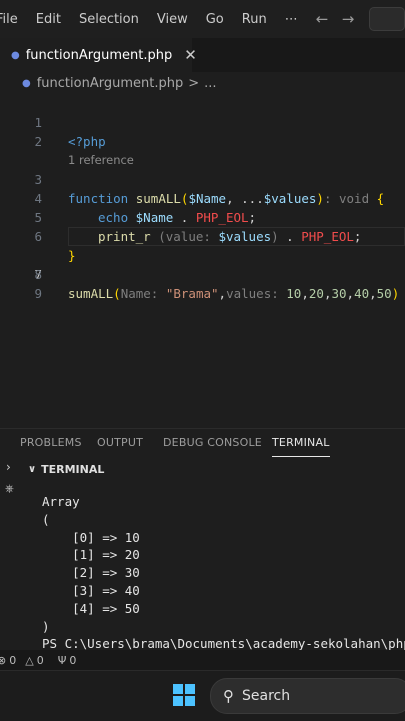 Image resolution: width=405 pixels, height=721 pixels. What do you see at coordinates (110, 83) in the screenshot?
I see `breadcrumb-file: functionArgument.php` at bounding box center [110, 83].